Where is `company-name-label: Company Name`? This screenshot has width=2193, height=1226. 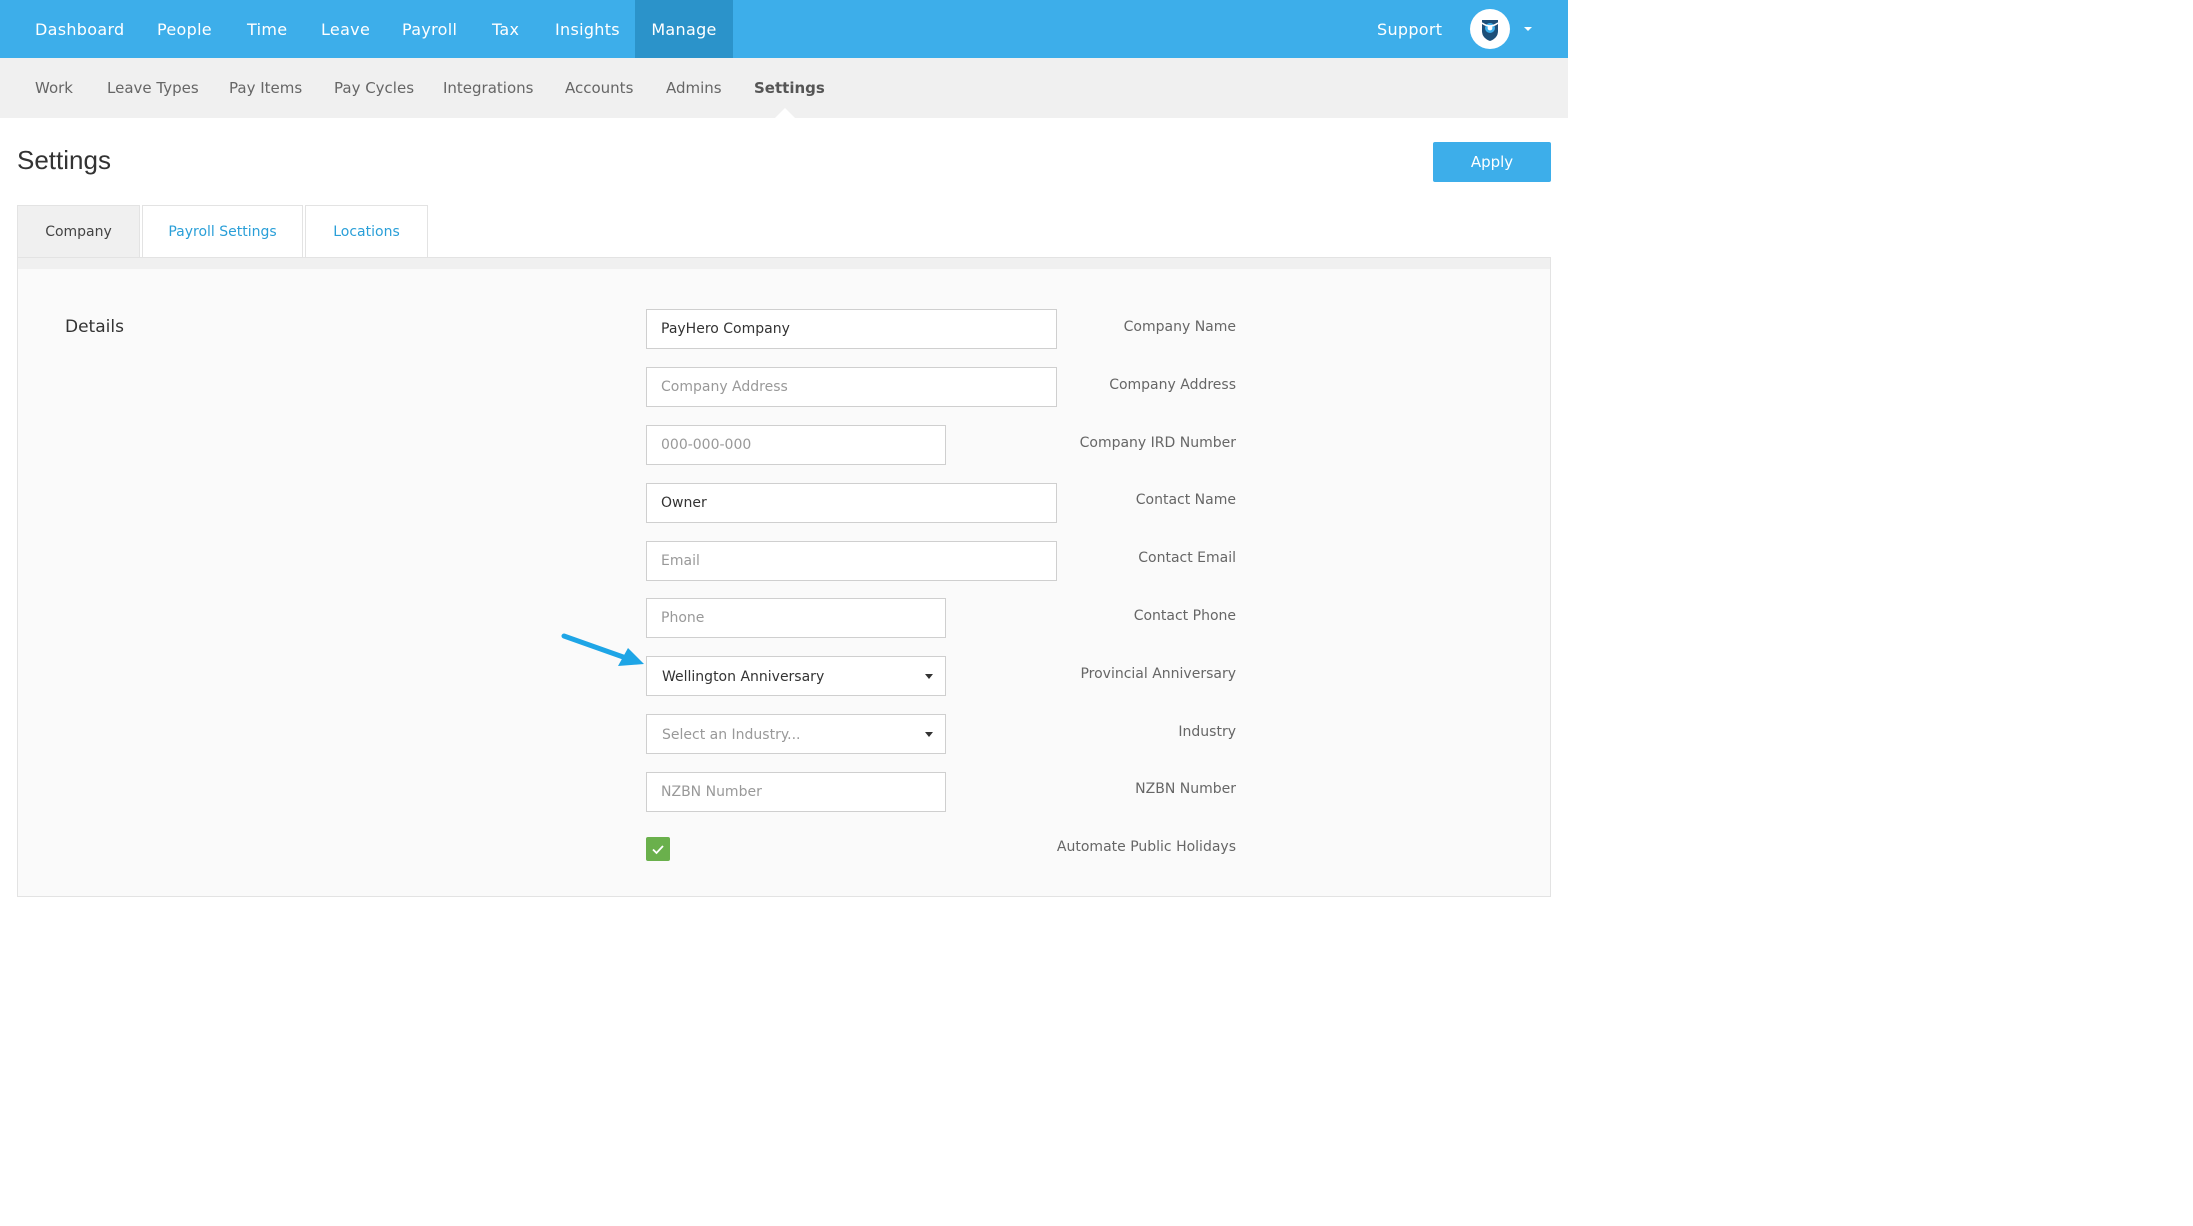
company-name-label: Company Name is located at coordinates (1179, 327).